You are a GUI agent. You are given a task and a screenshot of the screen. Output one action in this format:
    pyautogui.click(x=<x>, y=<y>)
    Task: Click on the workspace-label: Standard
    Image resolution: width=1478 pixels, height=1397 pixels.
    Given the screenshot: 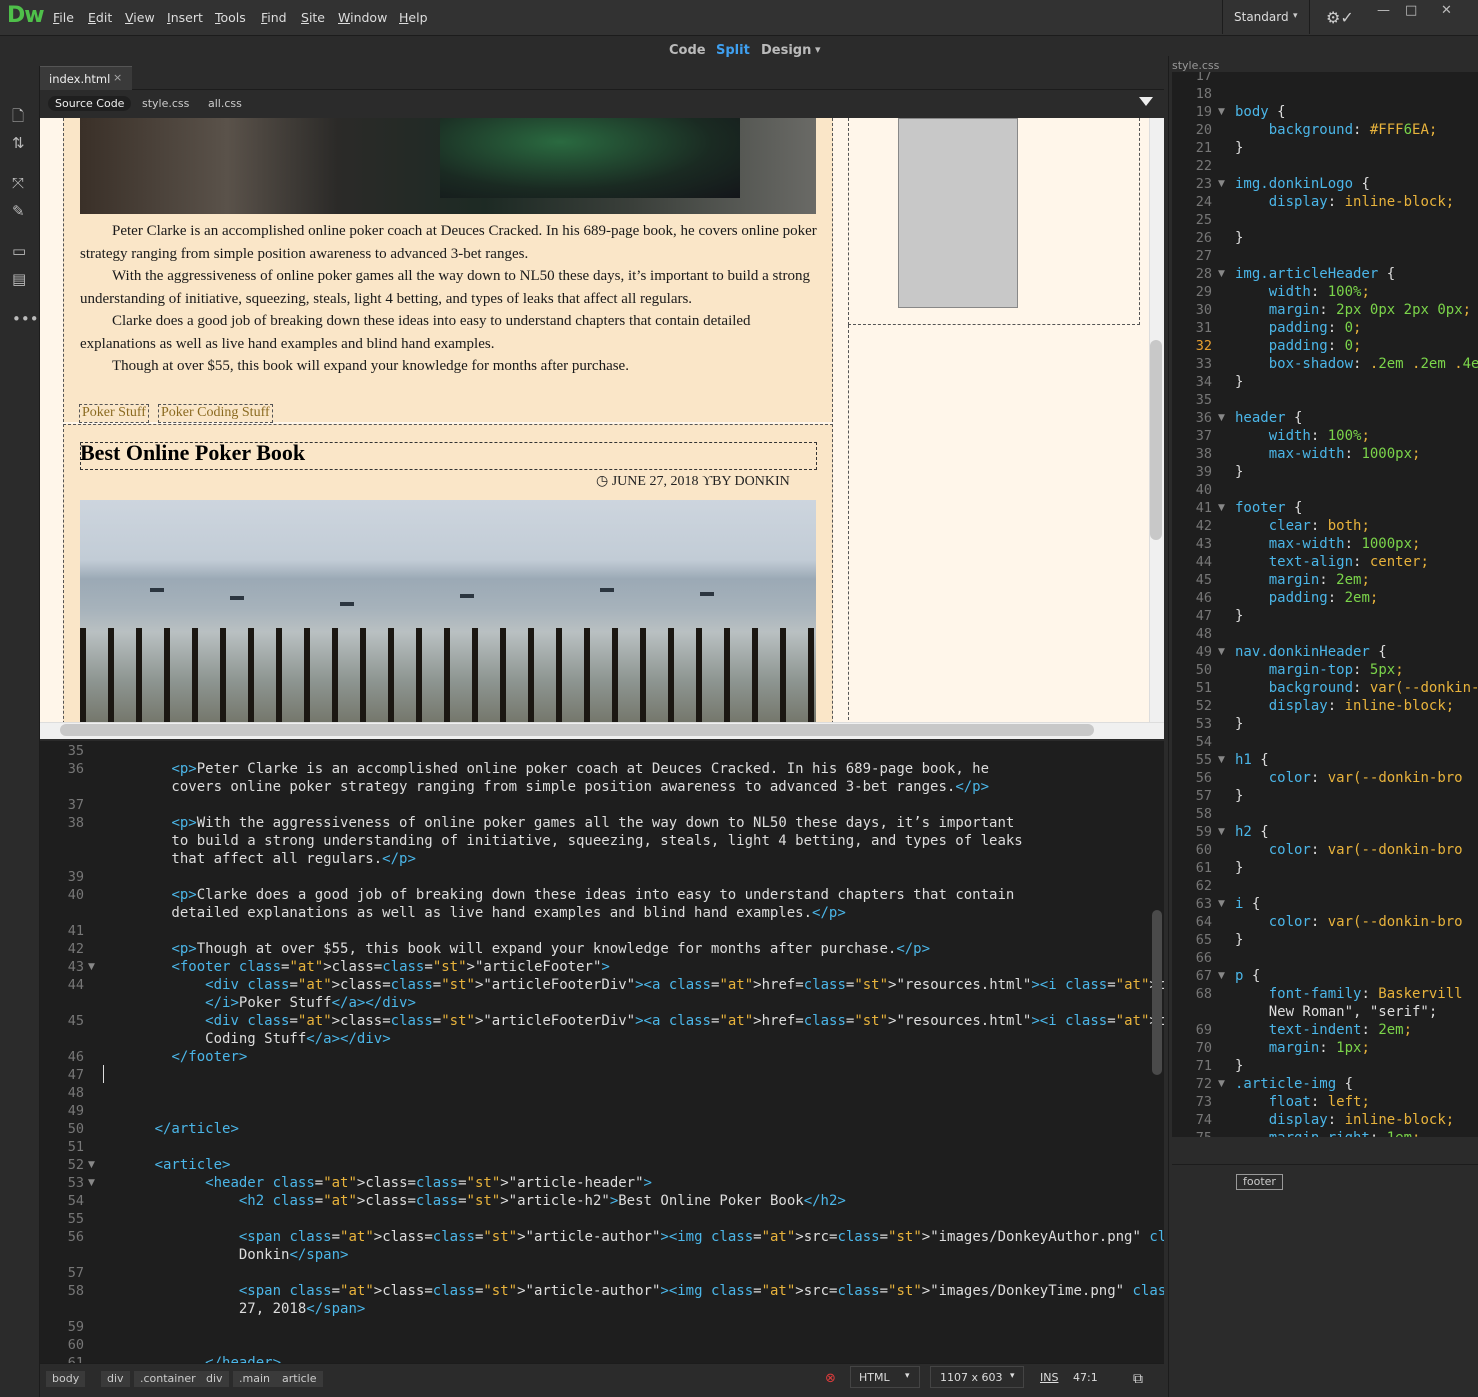 What is the action you would take?
    pyautogui.click(x=1261, y=17)
    